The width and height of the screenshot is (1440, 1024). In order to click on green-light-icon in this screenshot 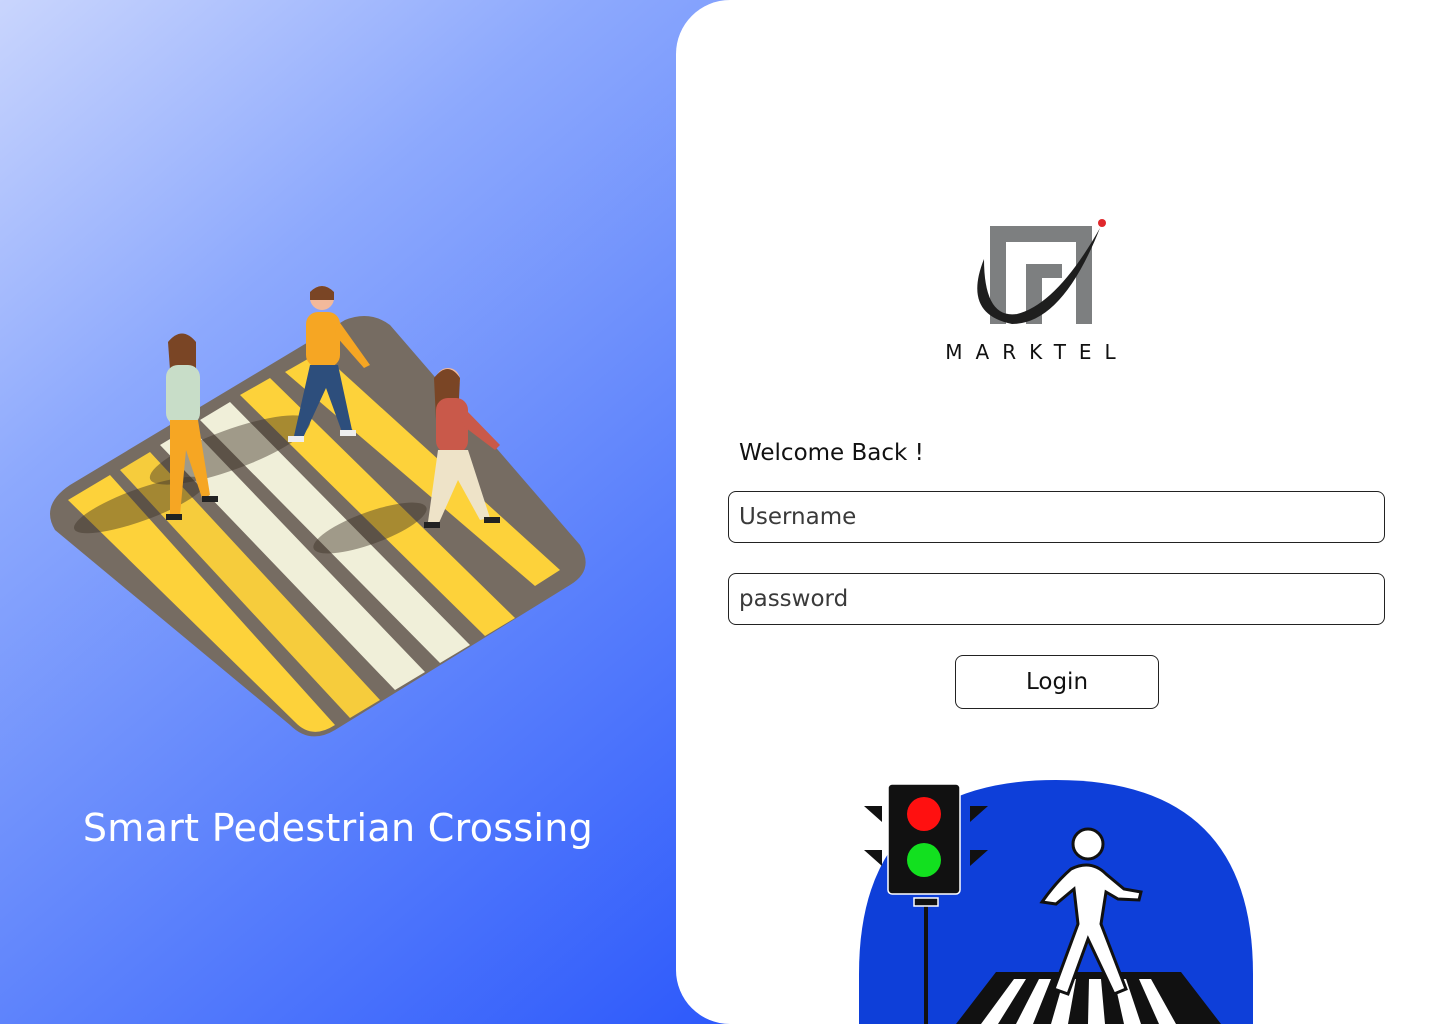, I will do `click(924, 860)`.